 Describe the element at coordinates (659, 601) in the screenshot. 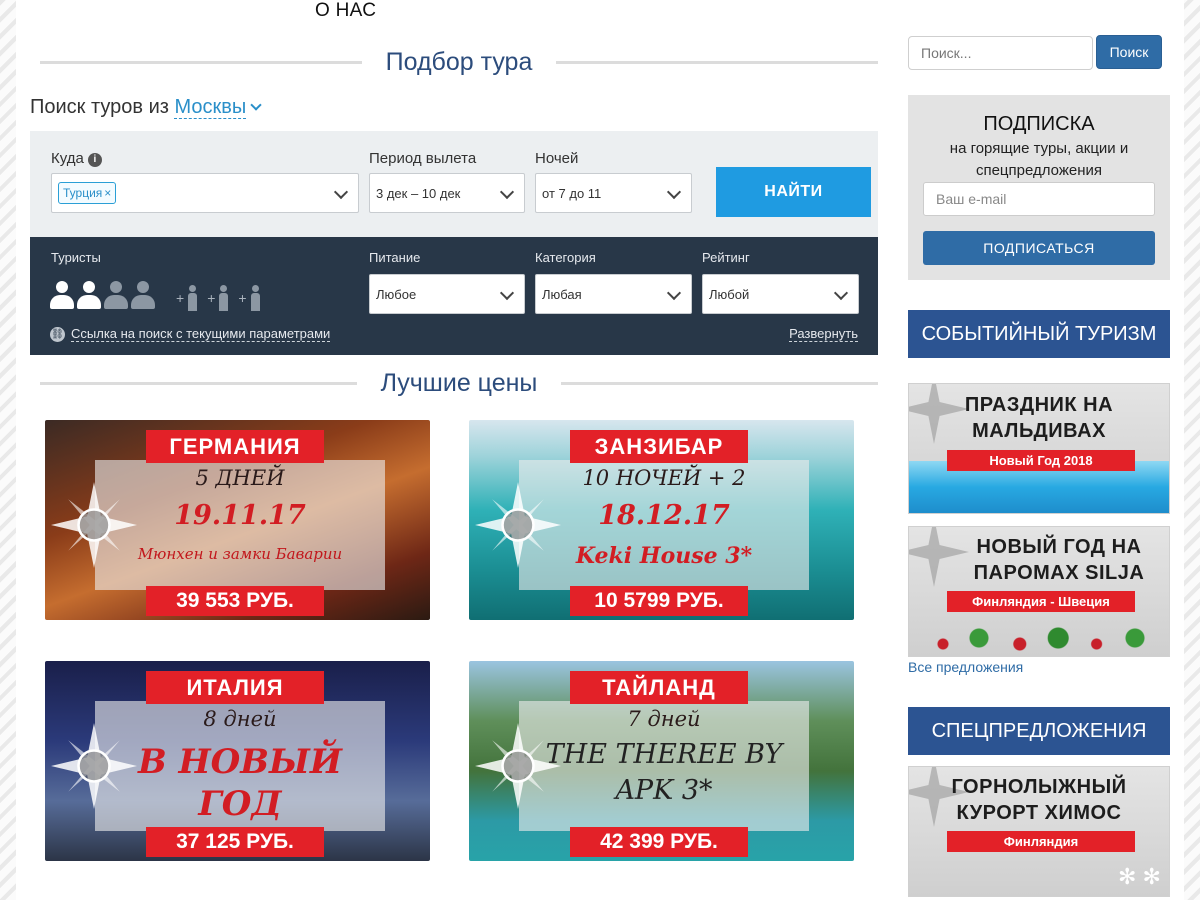

I see `promo-price: 10 5799 РУБ.` at that location.